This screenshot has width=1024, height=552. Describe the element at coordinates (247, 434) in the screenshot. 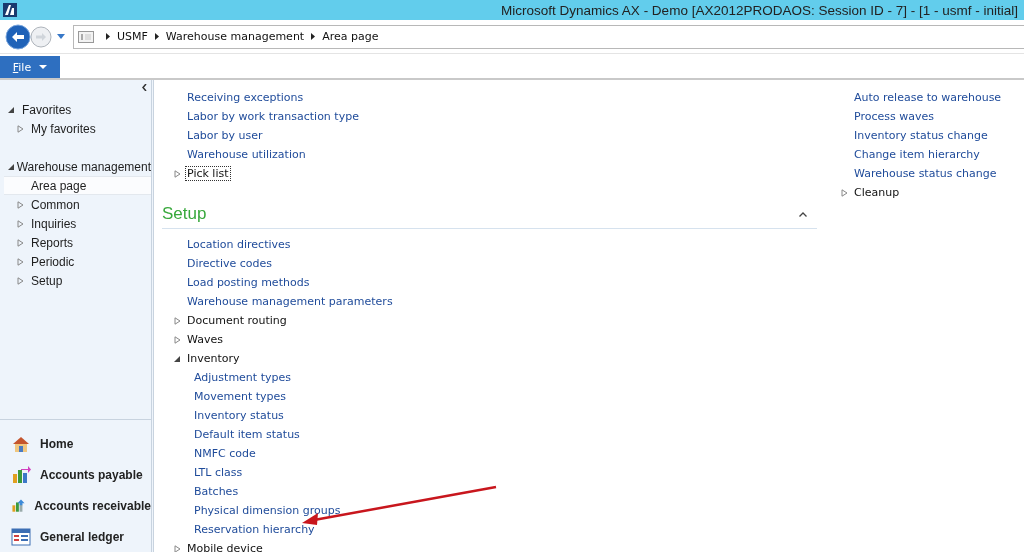

I see `link: Default item status` at that location.